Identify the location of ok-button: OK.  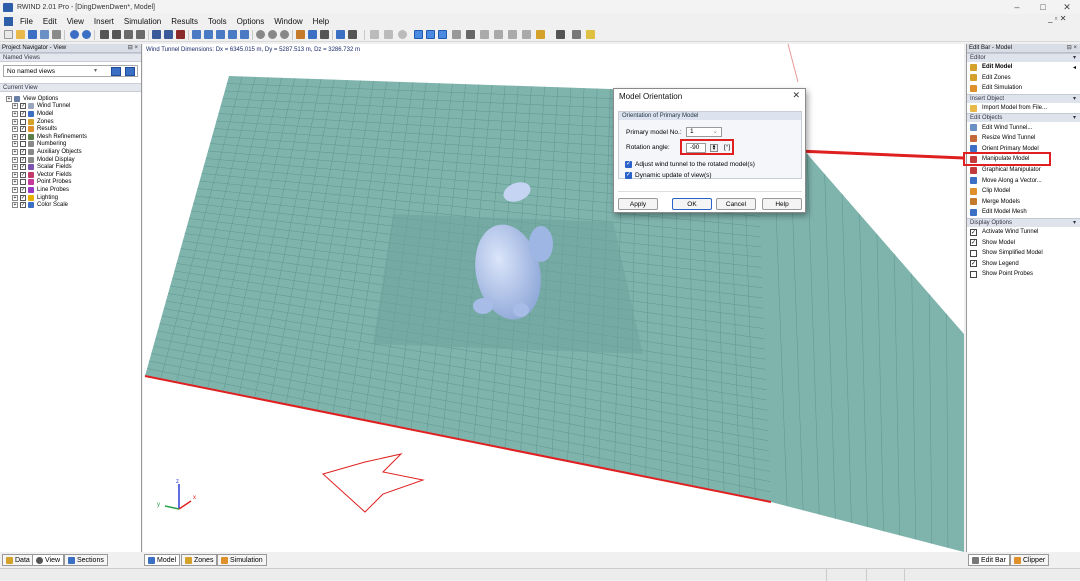
(692, 204).